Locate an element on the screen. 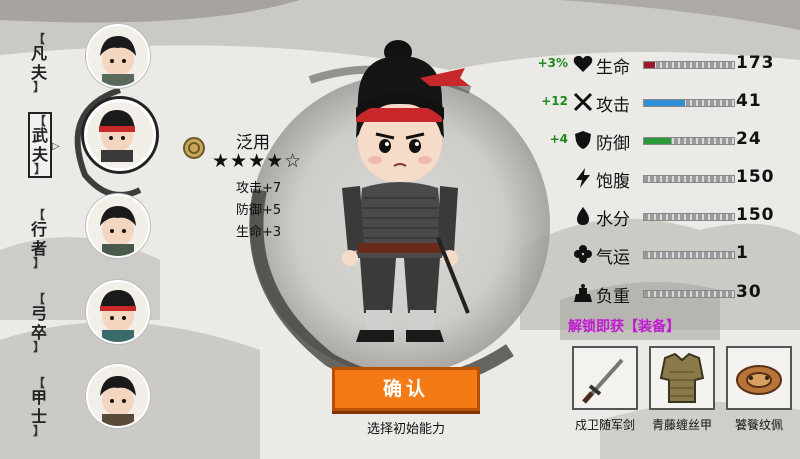 The height and width of the screenshot is (459, 800). selection-arrow-icon: ▷ is located at coordinates (56, 146).